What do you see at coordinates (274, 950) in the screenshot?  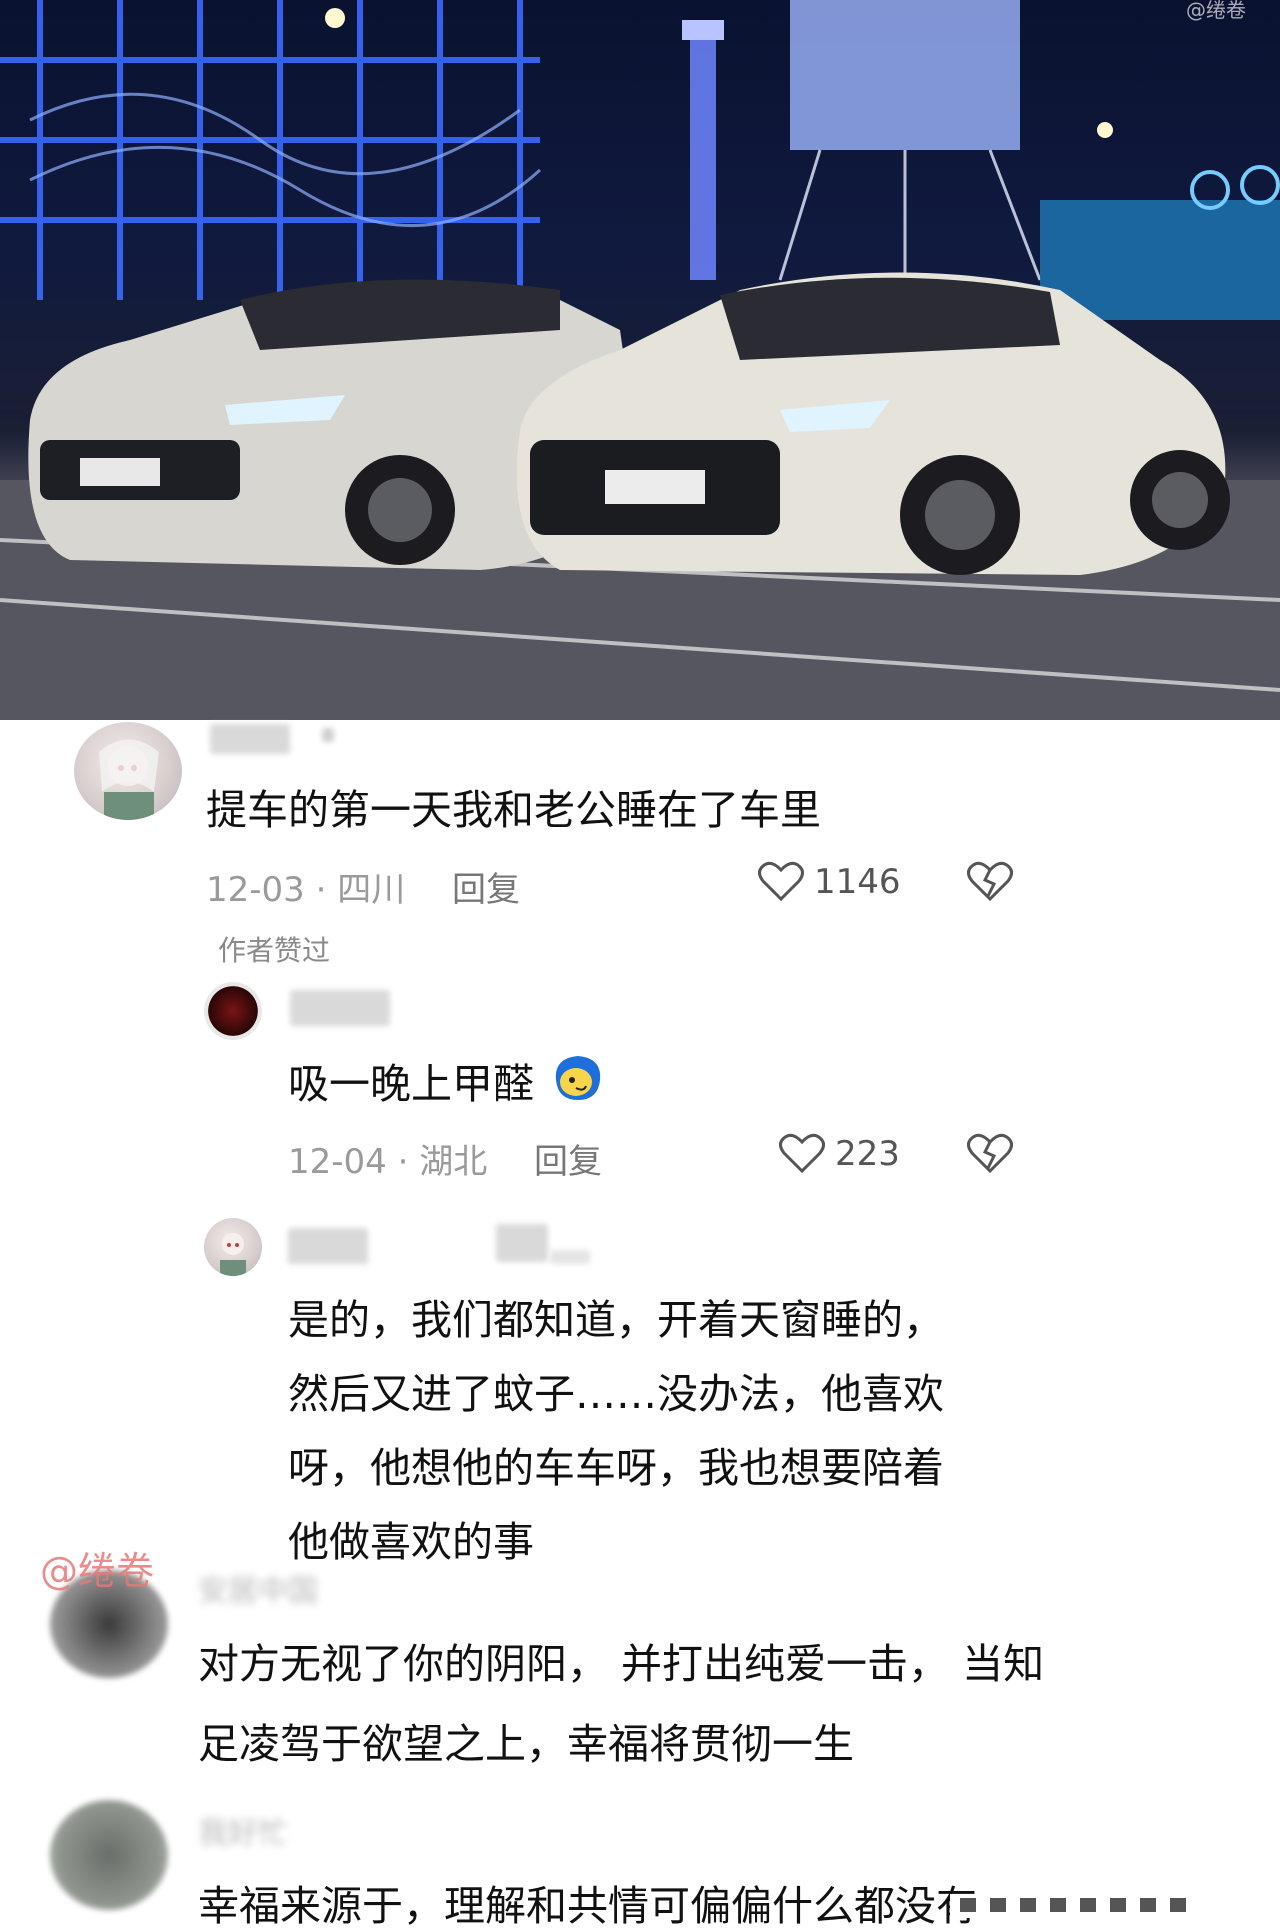 I see `author-liked-badge: 作者赞过` at bounding box center [274, 950].